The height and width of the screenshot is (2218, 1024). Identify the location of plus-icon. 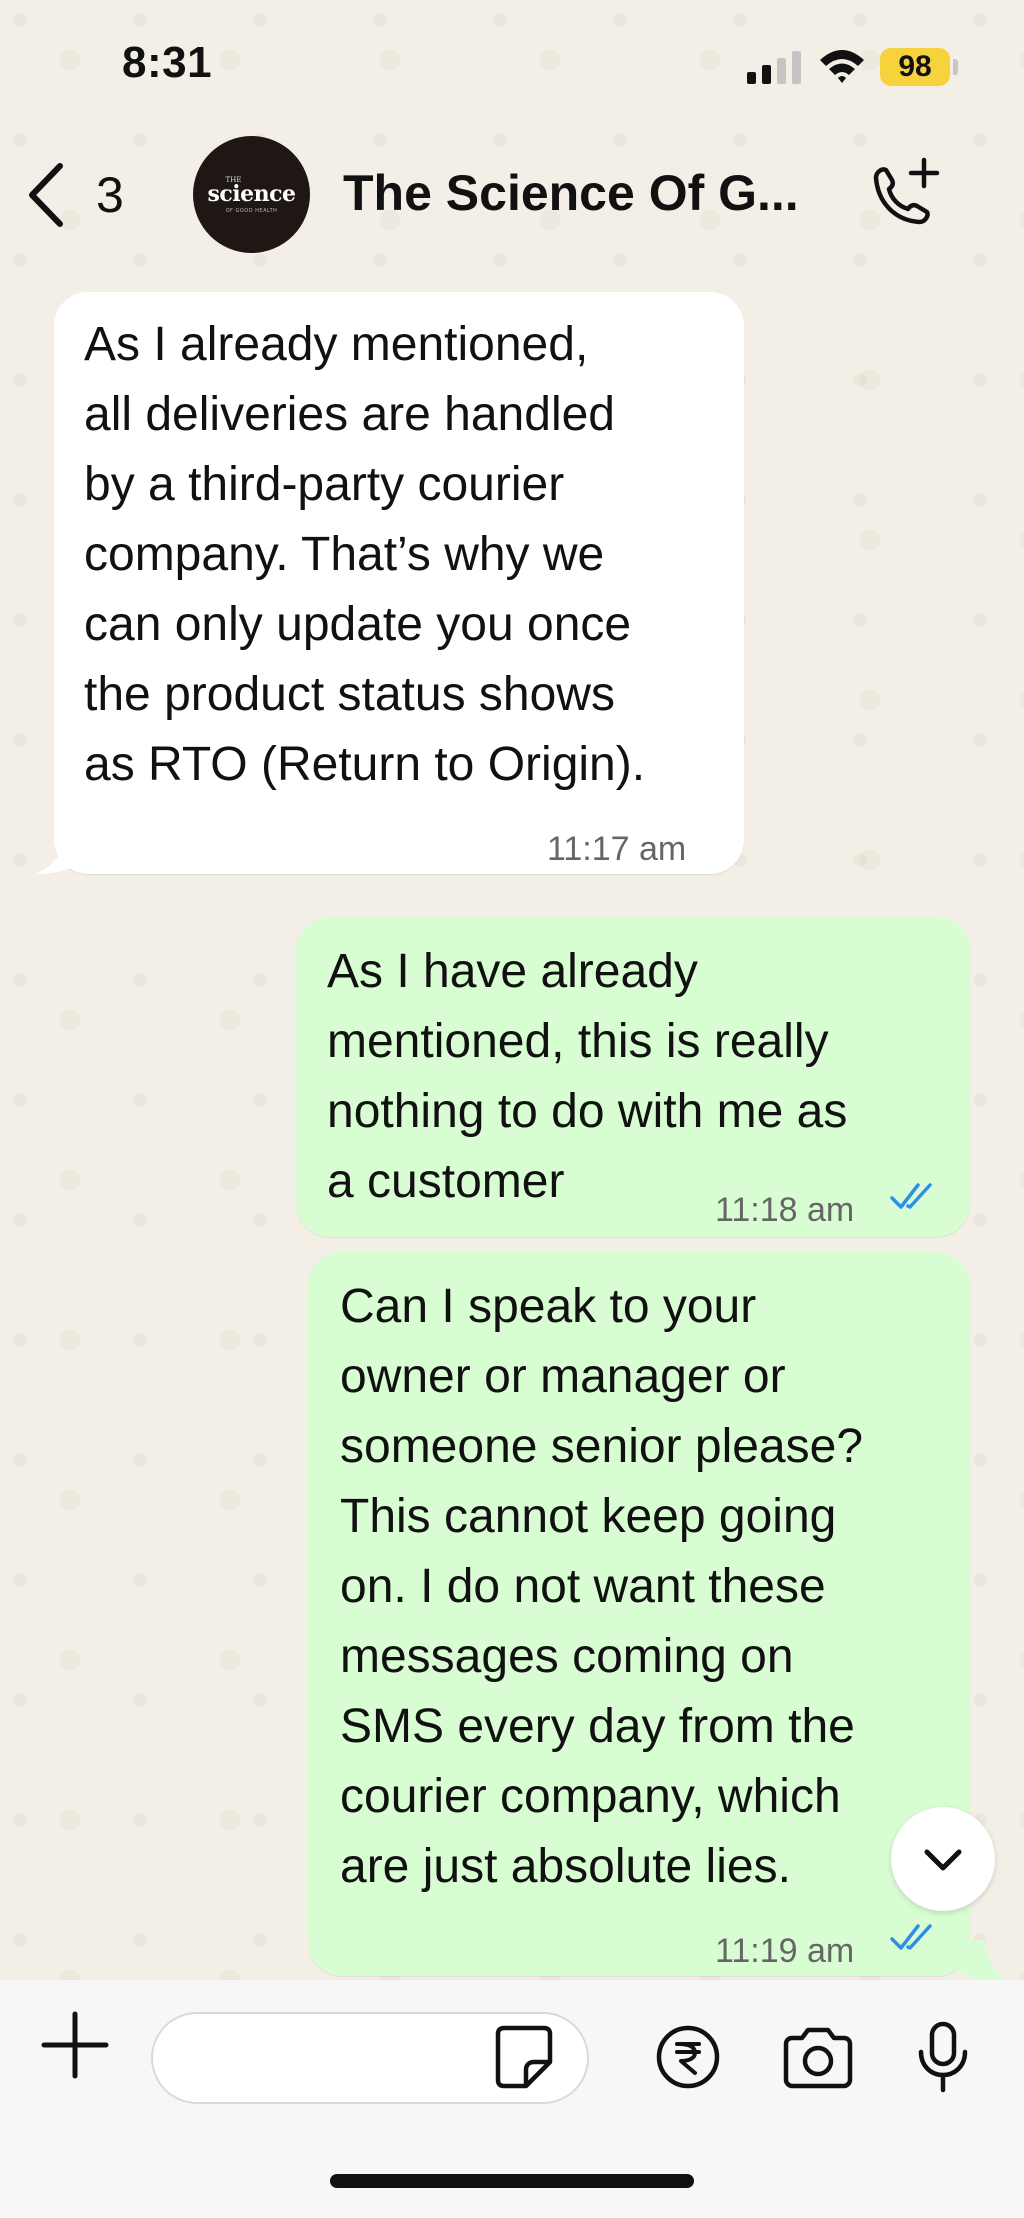
(75, 2045).